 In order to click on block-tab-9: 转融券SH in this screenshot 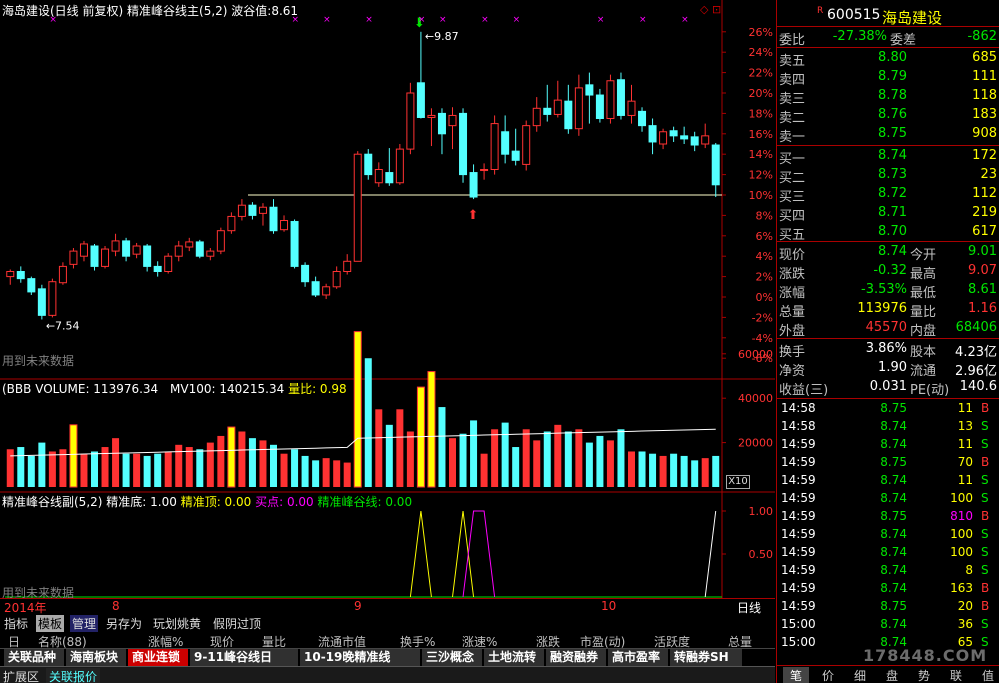, I will do `click(706, 657)`.